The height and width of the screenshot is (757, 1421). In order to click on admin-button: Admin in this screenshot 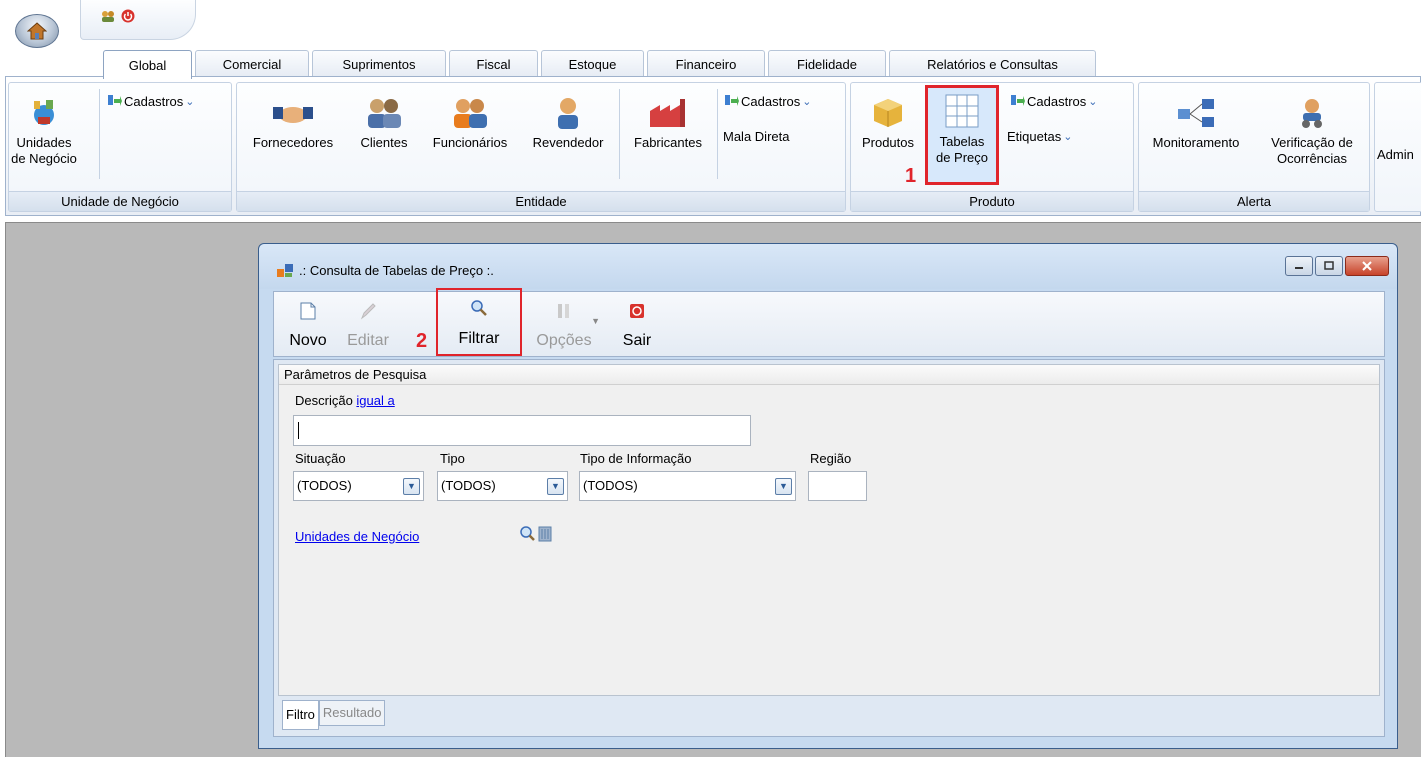, I will do `click(1399, 155)`.